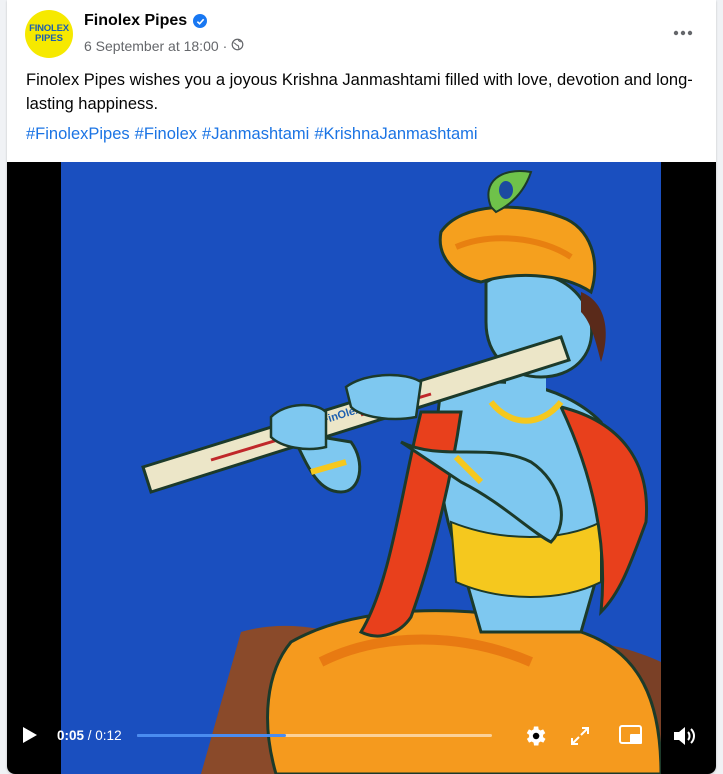 This screenshot has width=723, height=774. What do you see at coordinates (49, 38) in the screenshot?
I see `avatar-logo-line2: PIPES` at bounding box center [49, 38].